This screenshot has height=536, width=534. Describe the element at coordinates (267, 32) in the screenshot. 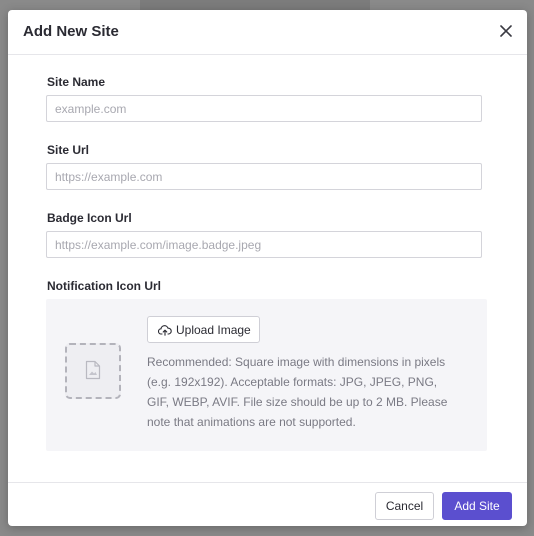

I see `dialog-header: Add New Site` at that location.